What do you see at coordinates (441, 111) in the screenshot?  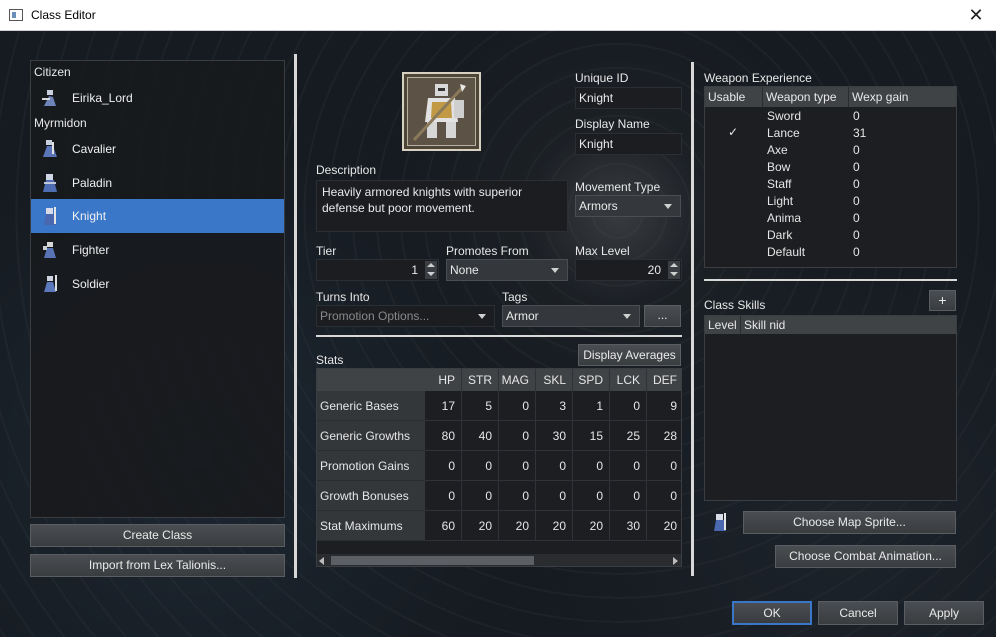 I see `class-portrait` at bounding box center [441, 111].